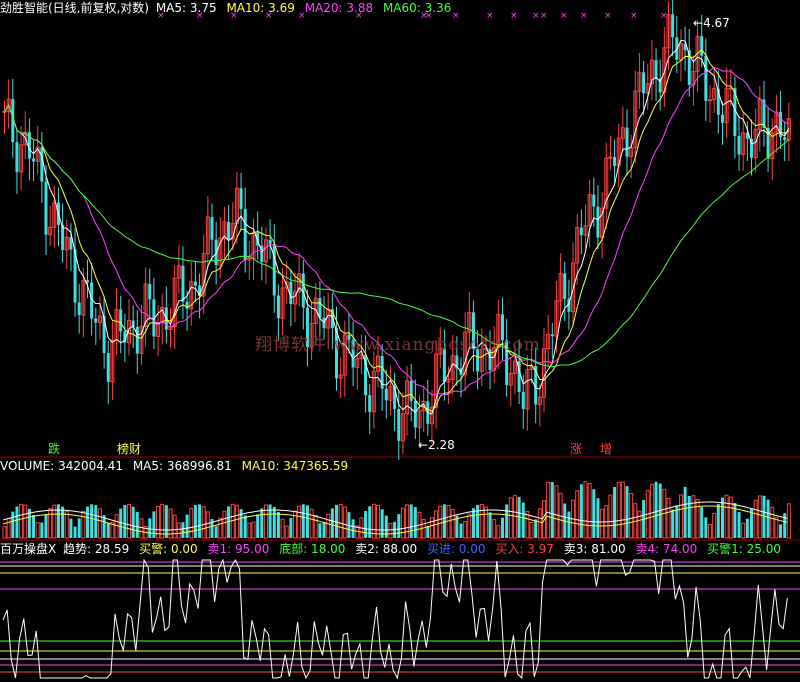 The image size is (800, 682). What do you see at coordinates (398, 345) in the screenshot?
I see `watermark: 翔博软件 www.xiangbosoft.com` at bounding box center [398, 345].